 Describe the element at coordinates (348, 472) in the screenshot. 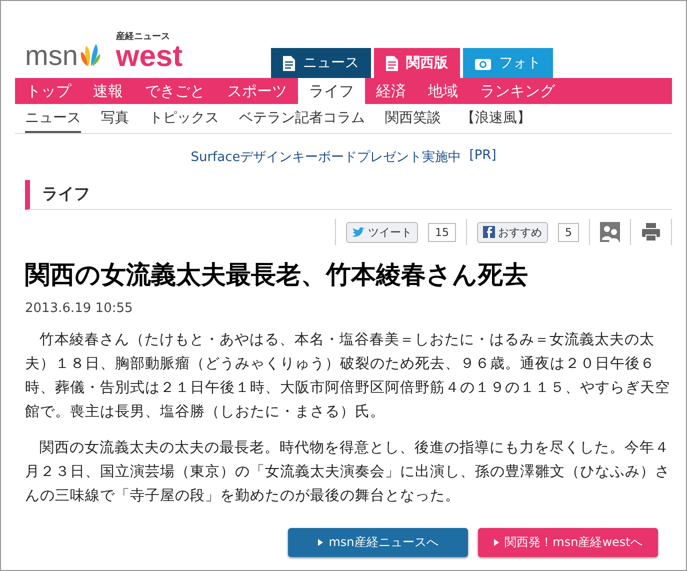

I see `article-paragraph: 関西の女流義太夫の太夫の最長老。時代物を得意とし、後進の指導にも力を尽くした。今年４月２３日、国立演芸場（東京）の「女流義太夫演奏会」に出演し、孫の豊澤雛文（ひなふみ）さんの三味線で「寺子屋の段」を勤めたのが最後の舞台となった。` at that location.